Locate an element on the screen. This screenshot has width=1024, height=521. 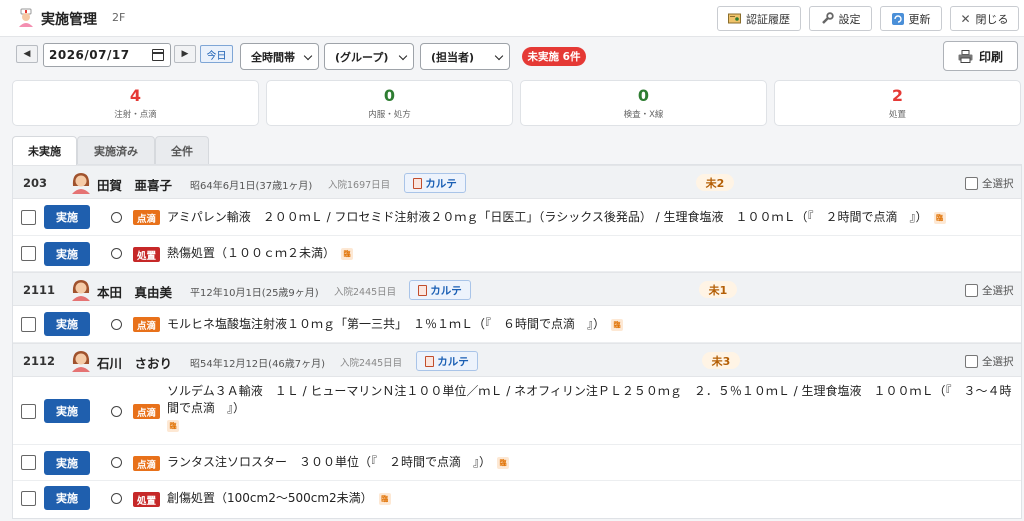
order-row: 実施 処置 熱傷処置（１００ｃｍ２未満） 臨 is located at coordinates (517, 254).